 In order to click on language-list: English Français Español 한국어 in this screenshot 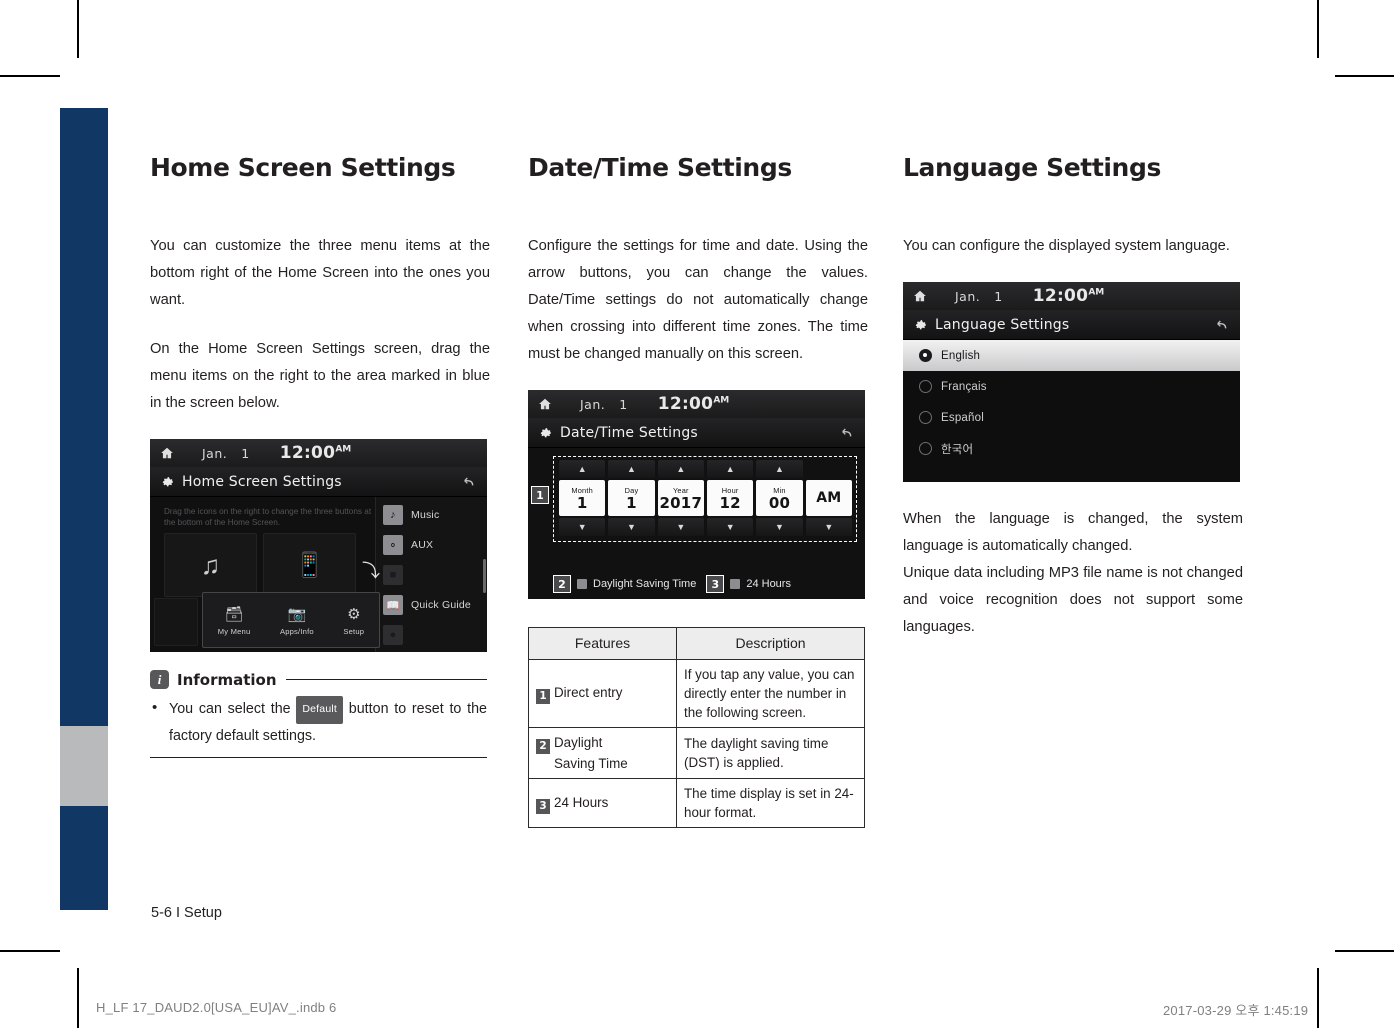, I will do `click(1071, 411)`.